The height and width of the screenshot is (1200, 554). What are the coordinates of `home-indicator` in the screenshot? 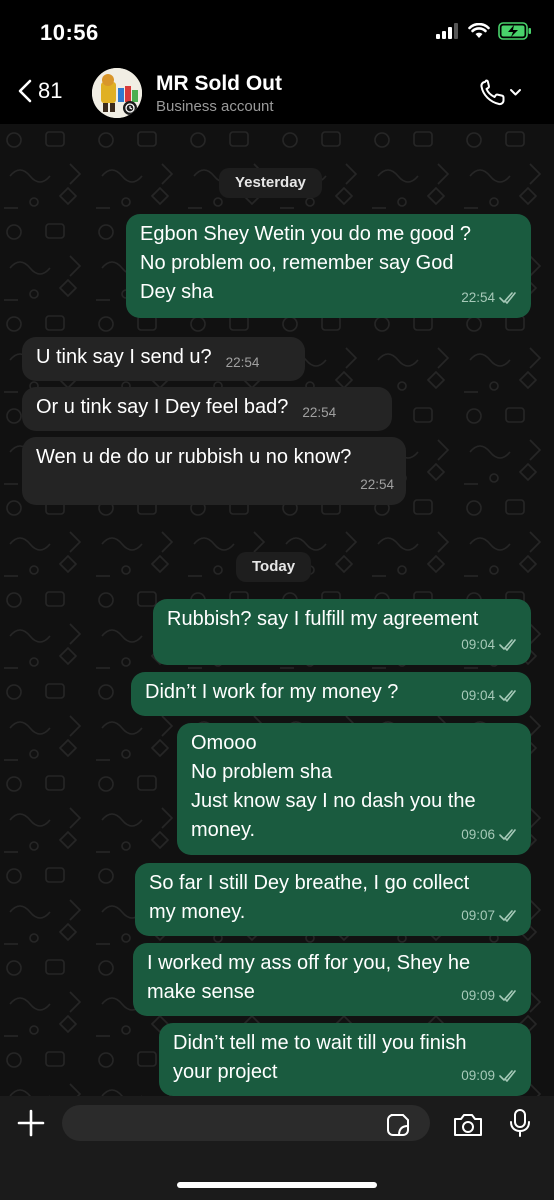 It's located at (277, 1185).